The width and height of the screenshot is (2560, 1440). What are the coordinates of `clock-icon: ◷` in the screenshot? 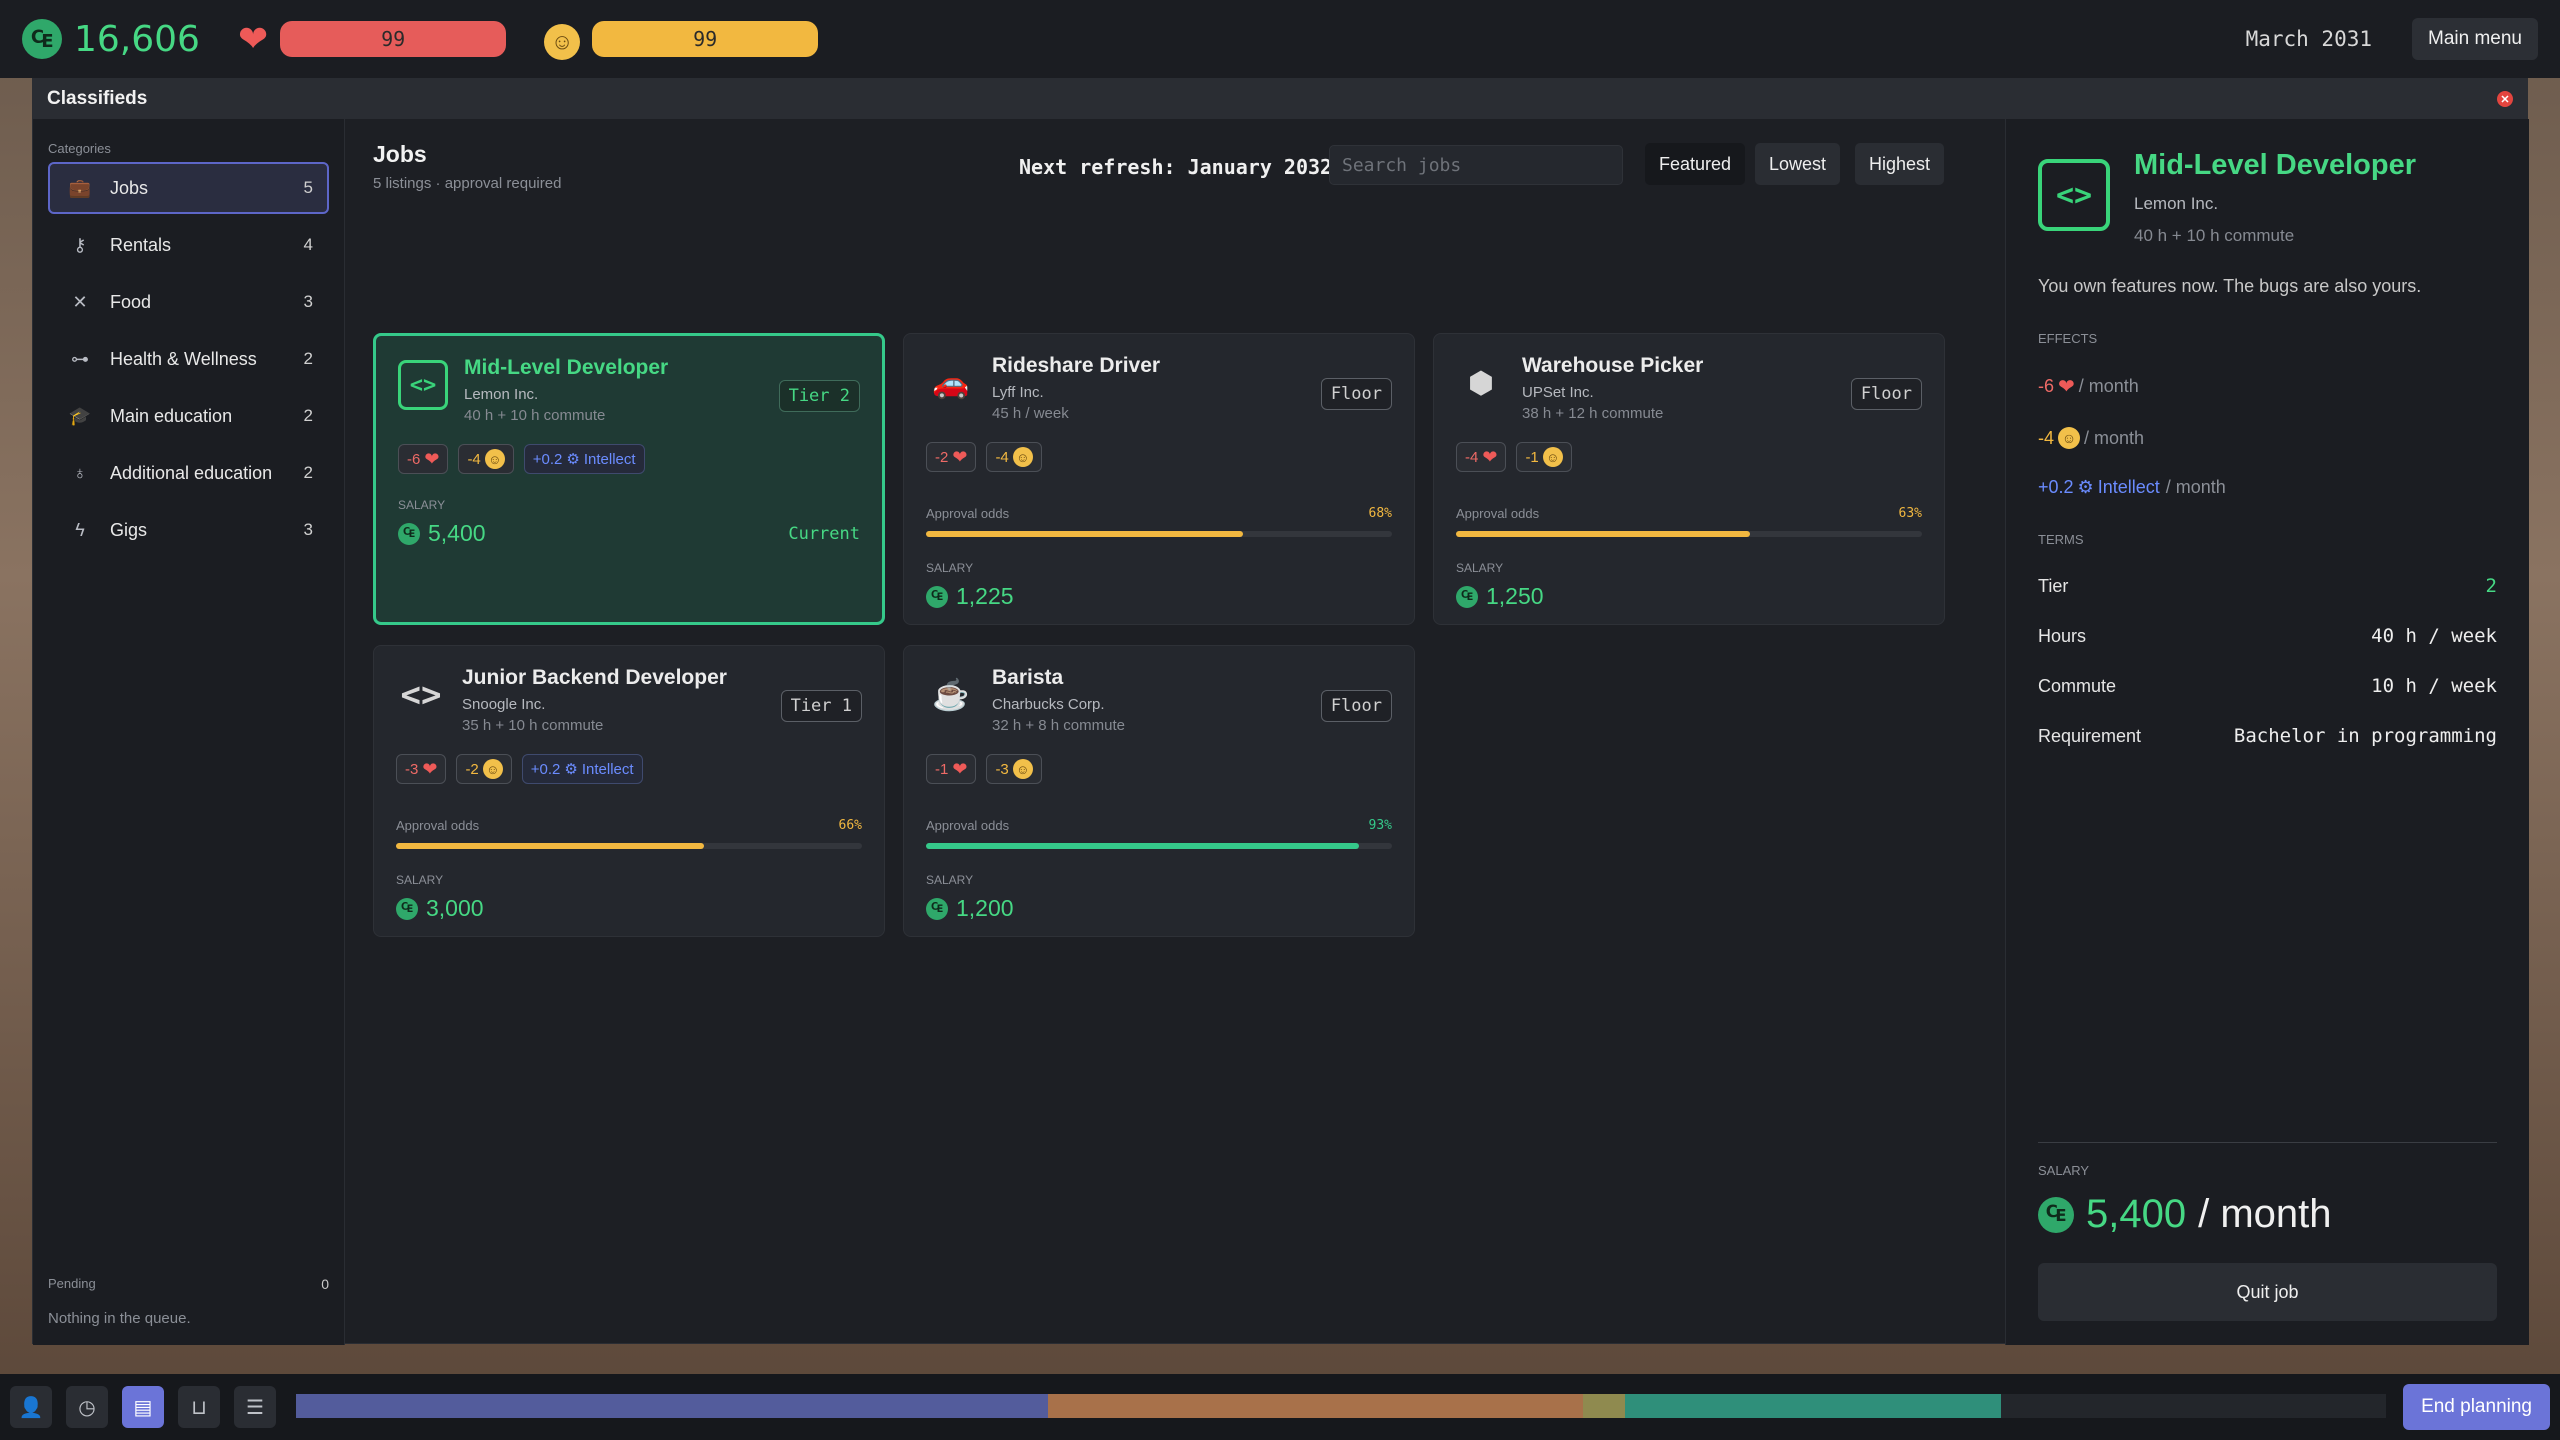 It's located at (87, 1407).